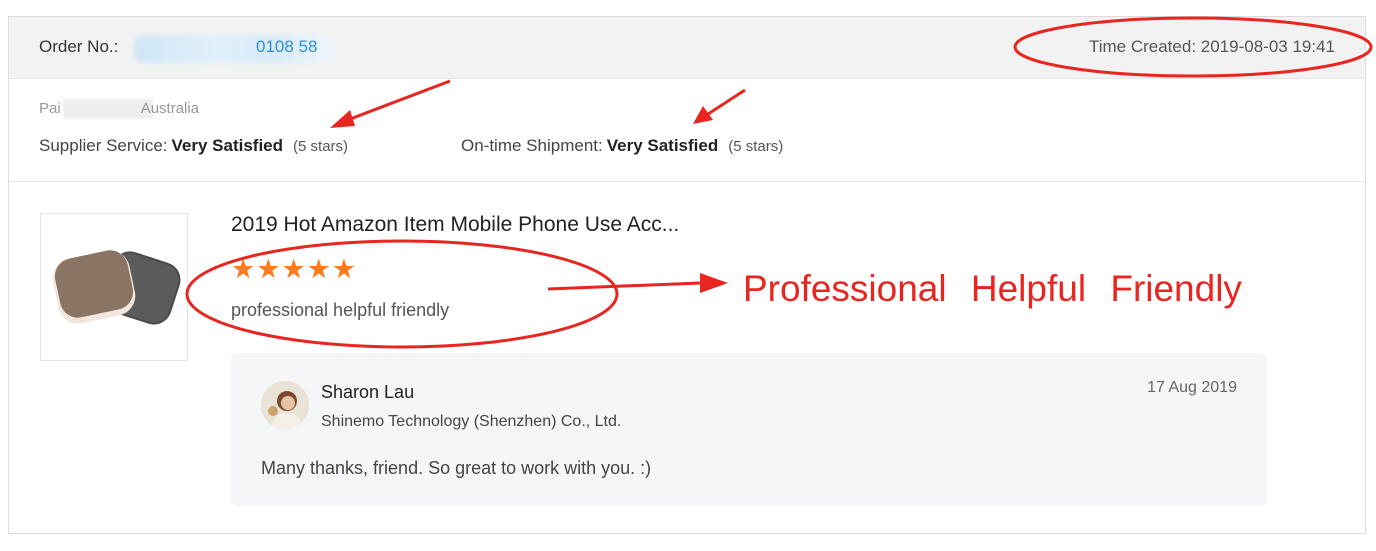 The image size is (1376, 551). I want to click on time-created: Time Created: 2019-08-03 19:41, so click(1211, 46).